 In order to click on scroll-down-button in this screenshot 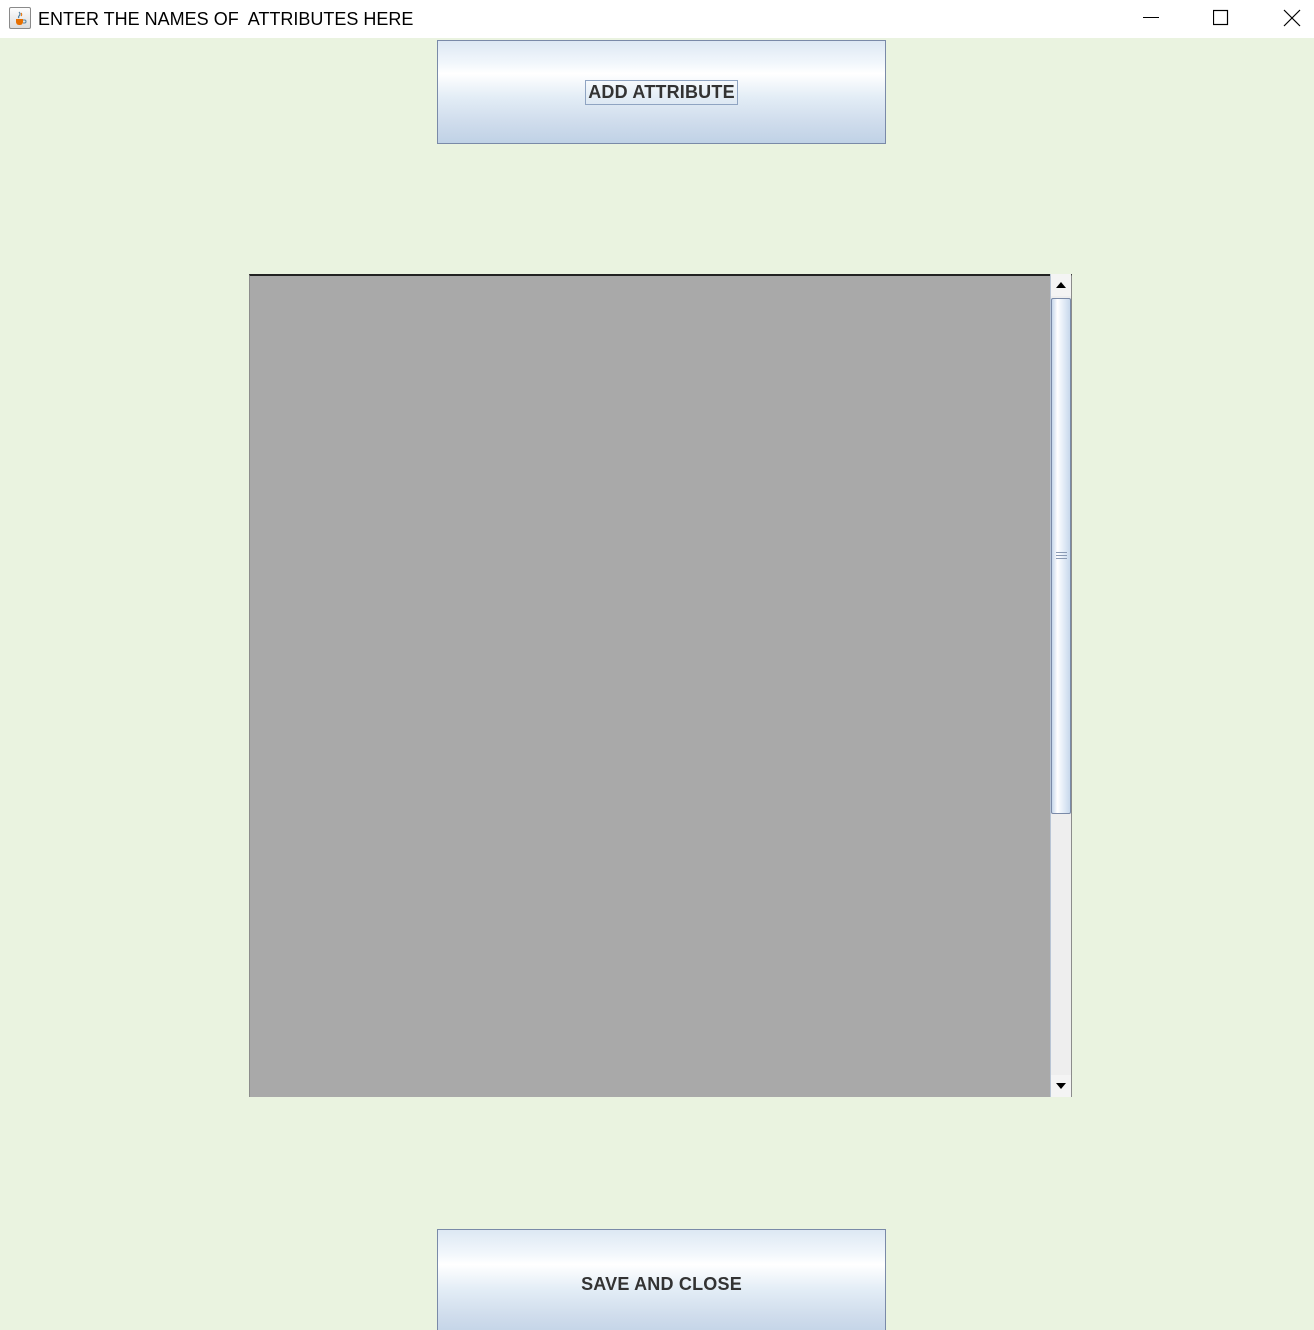, I will do `click(1061, 1086)`.